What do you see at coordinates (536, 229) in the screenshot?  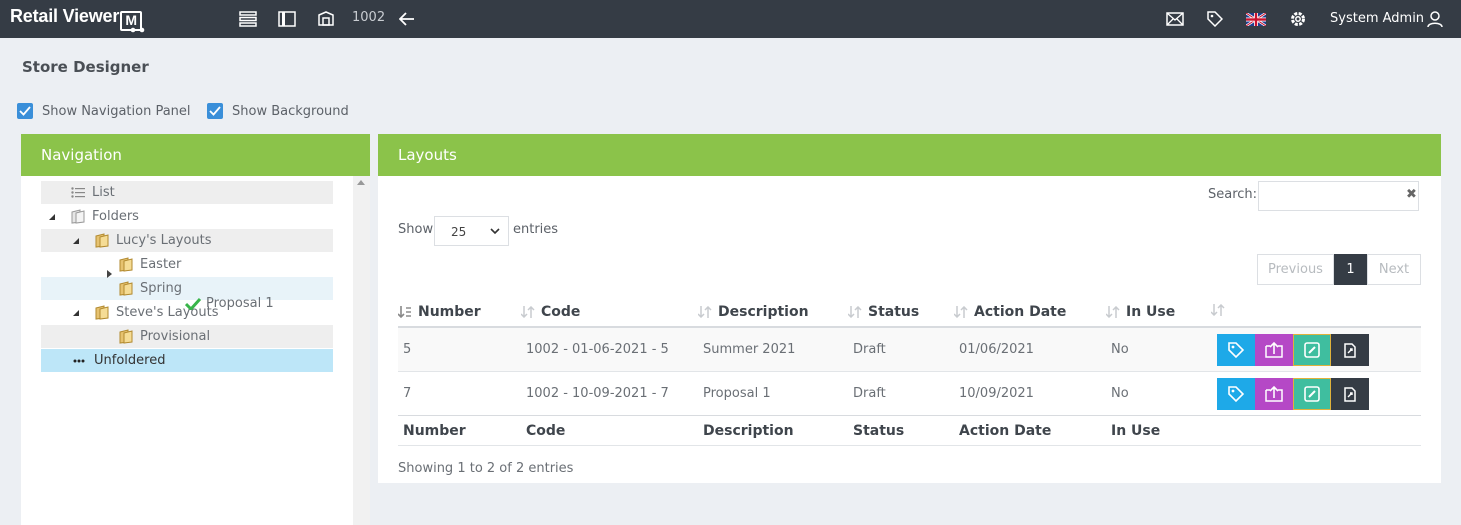 I see `entries-label: entries` at bounding box center [536, 229].